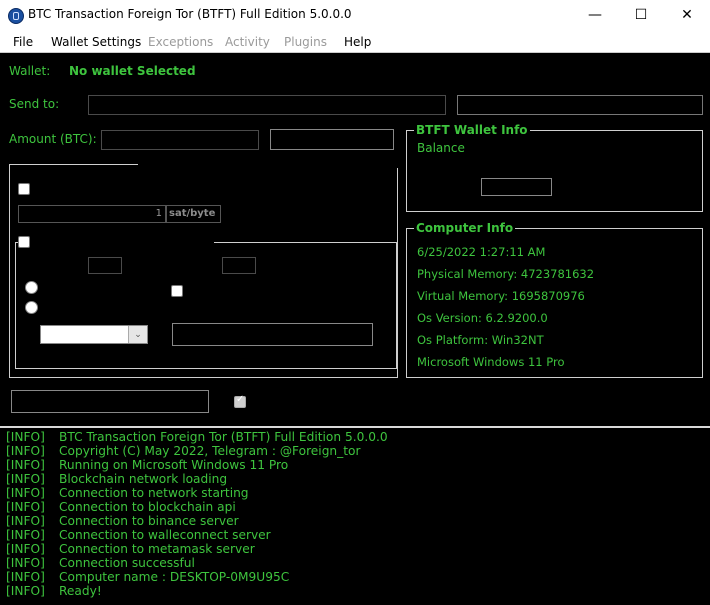 This screenshot has width=710, height=605. What do you see at coordinates (53, 139) in the screenshot?
I see `amount-label: Amount (BTC):` at bounding box center [53, 139].